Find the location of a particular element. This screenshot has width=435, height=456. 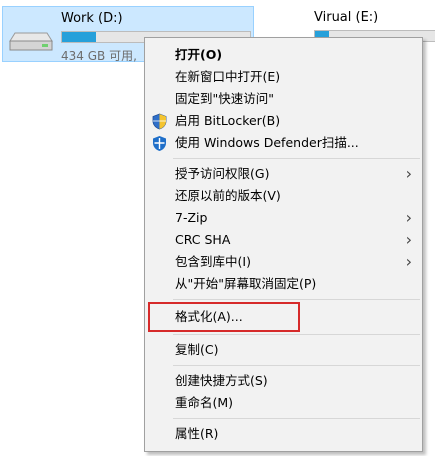

defender-icon is located at coordinates (159, 143).